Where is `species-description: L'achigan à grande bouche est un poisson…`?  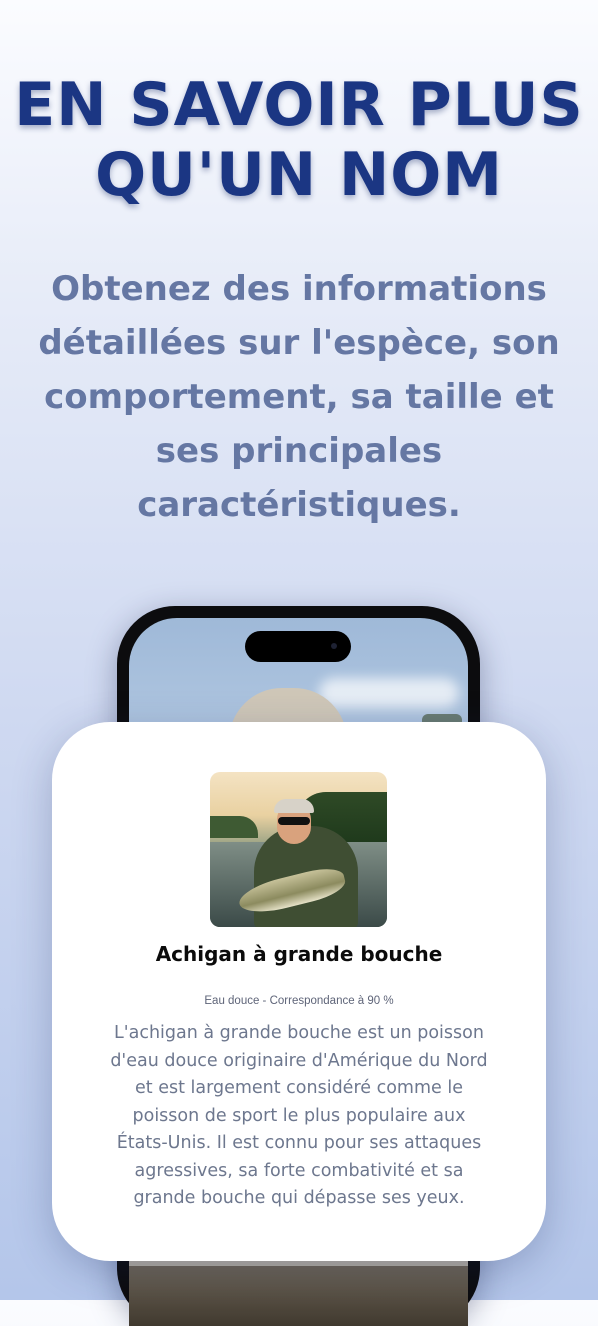 species-description: L'achigan à grande bouche est un poisson… is located at coordinates (299, 1115).